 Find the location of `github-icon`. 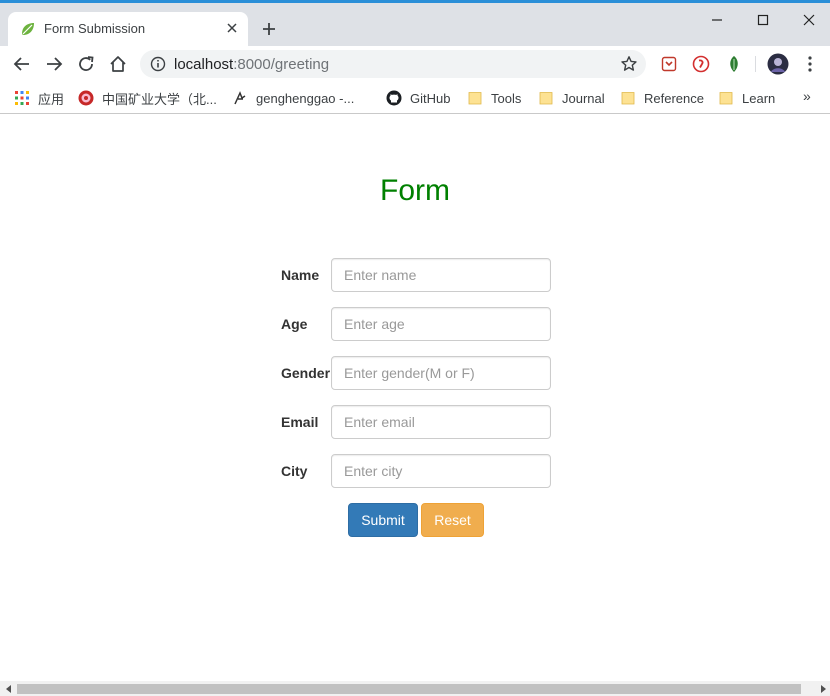

github-icon is located at coordinates (394, 98).